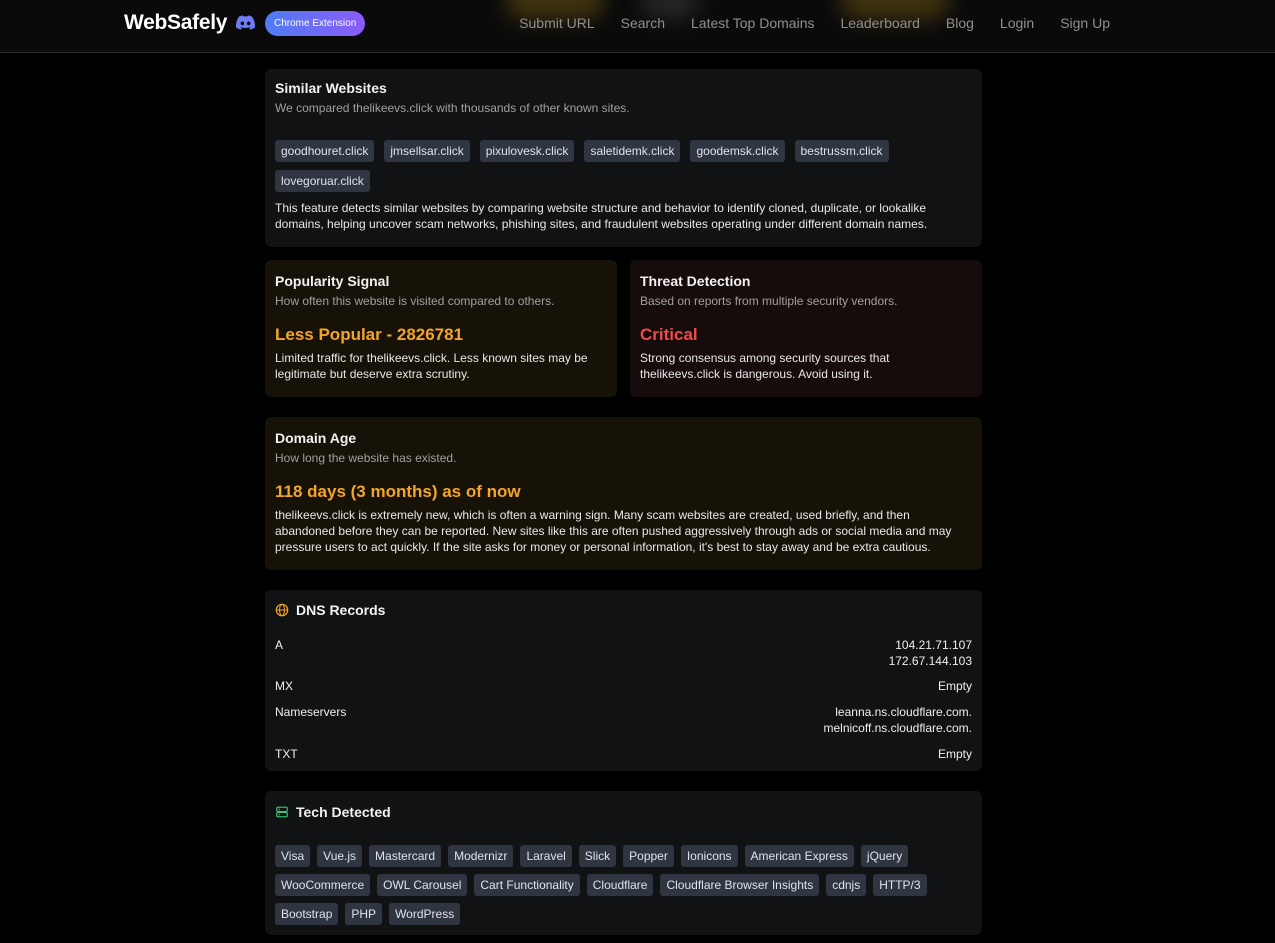 Image resolution: width=1275 pixels, height=943 pixels. What do you see at coordinates (841, 151) in the screenshot?
I see `similar-site-chip: bestrussm.click` at bounding box center [841, 151].